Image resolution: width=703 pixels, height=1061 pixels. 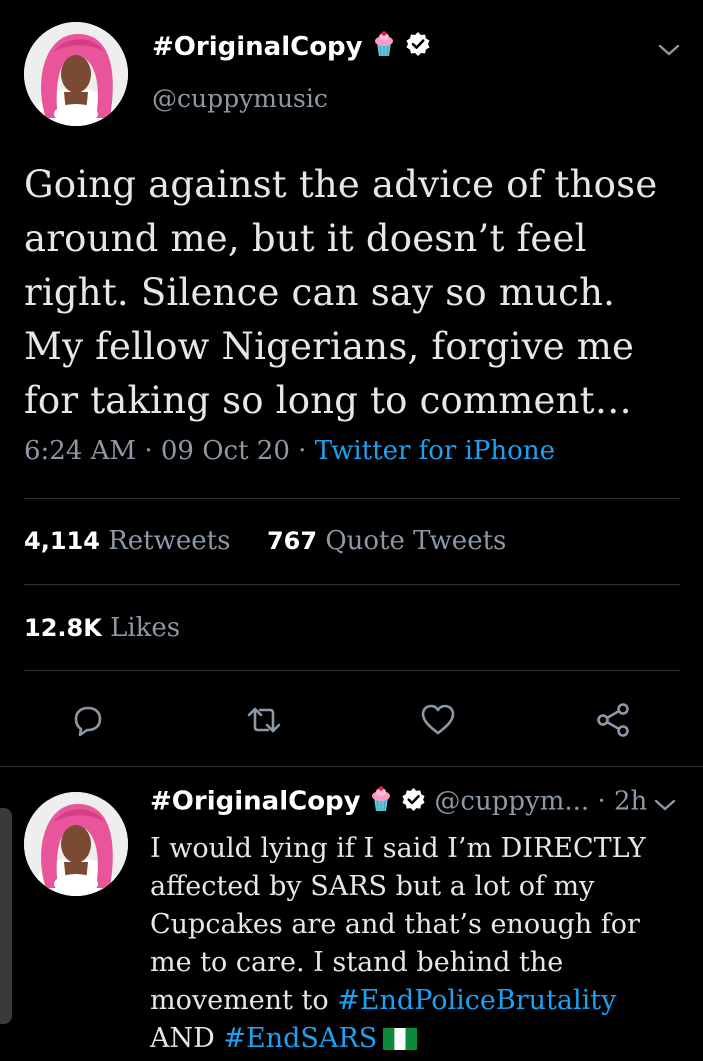 I want to click on tweet-source-link: Twitter for iPhone, so click(x=435, y=451).